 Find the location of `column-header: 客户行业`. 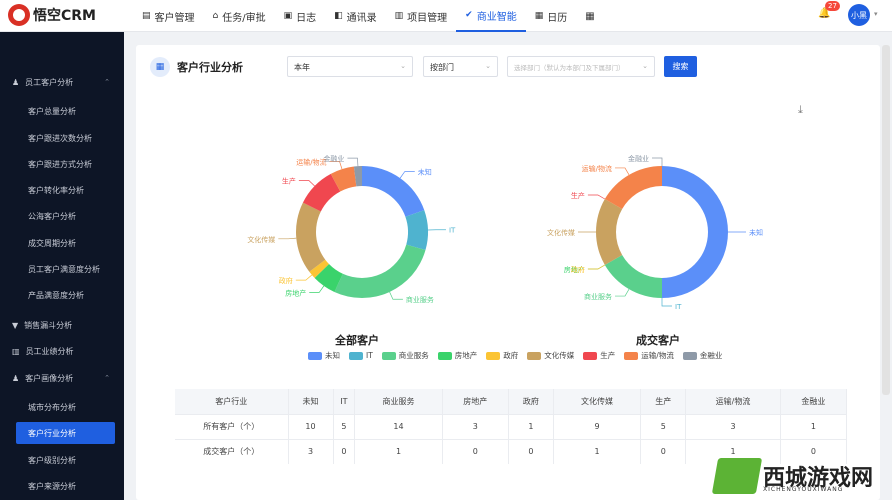

column-header: 客户行业 is located at coordinates (232, 401).